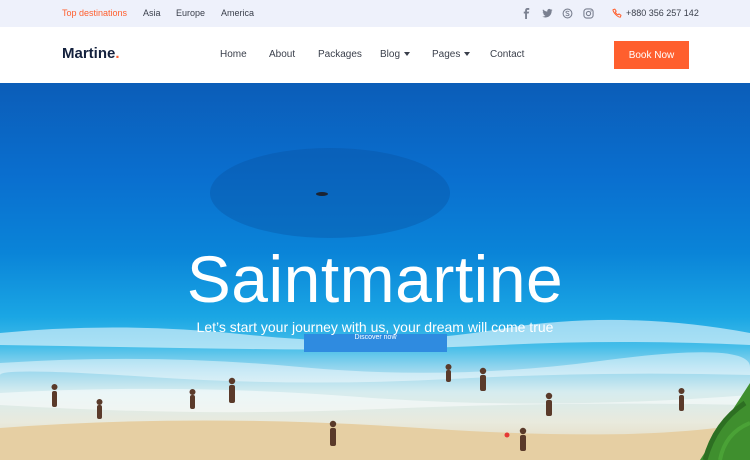 This screenshot has width=750, height=460. Describe the element at coordinates (375, 343) in the screenshot. I see `discover-now-button: Discover now` at that location.